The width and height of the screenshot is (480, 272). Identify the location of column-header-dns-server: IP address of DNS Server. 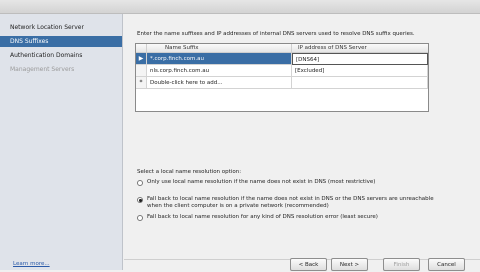
(360, 48).